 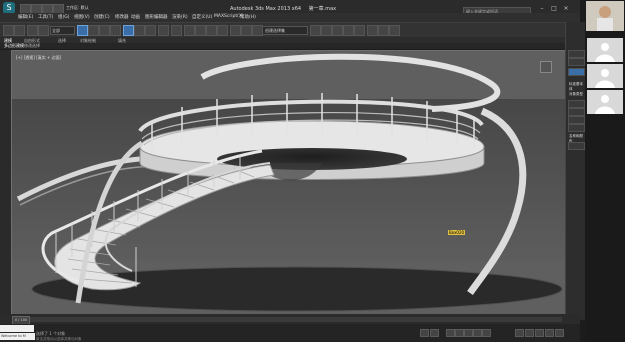 I want to click on maxscript-listener-input, so click(x=17, y=328).